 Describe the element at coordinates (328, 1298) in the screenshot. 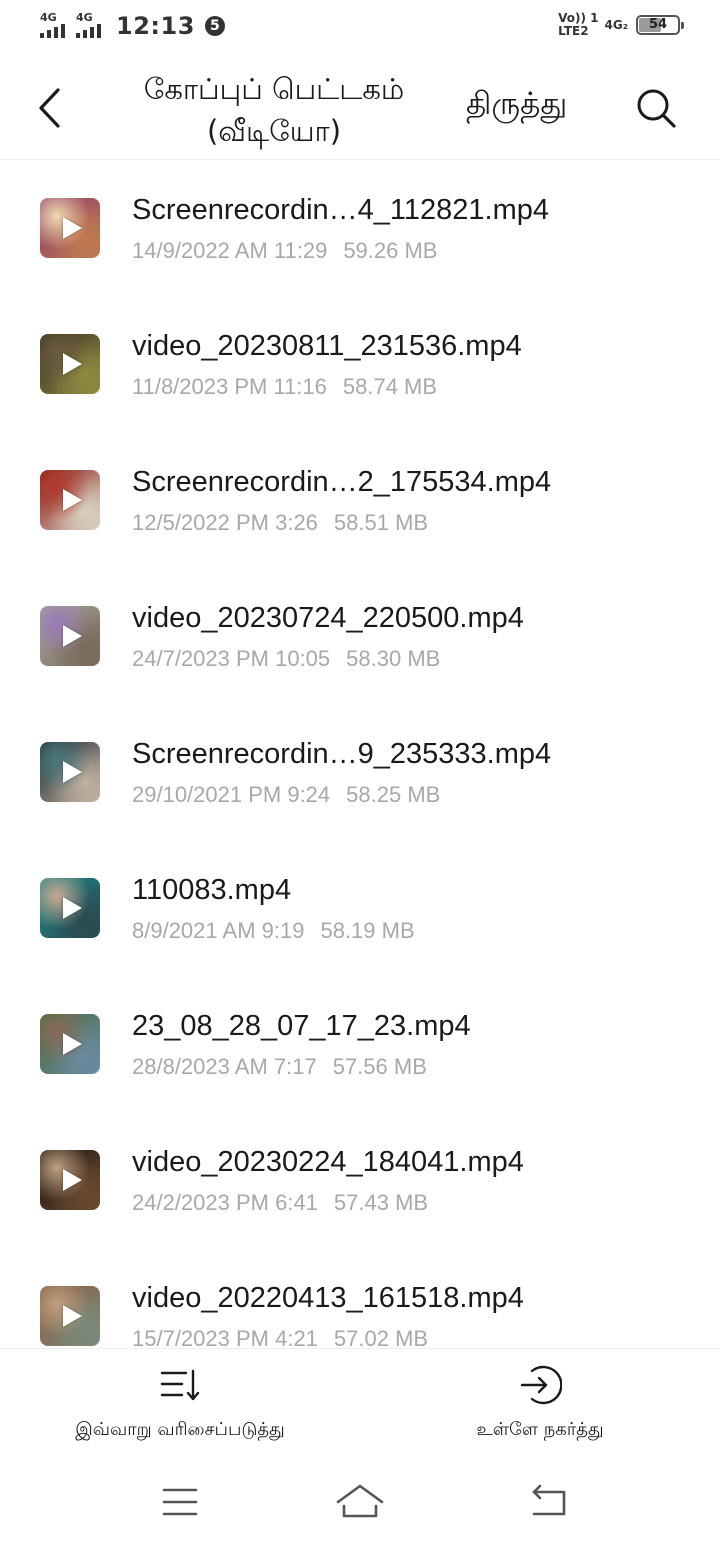

I see `file-name: video_20220413_161518.mp4` at that location.